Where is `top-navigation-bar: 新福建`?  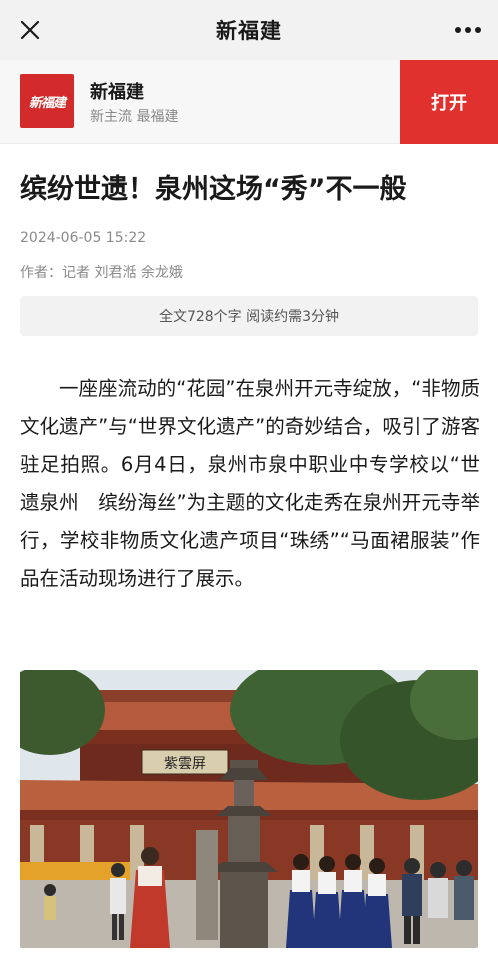 top-navigation-bar: 新福建 is located at coordinates (249, 30).